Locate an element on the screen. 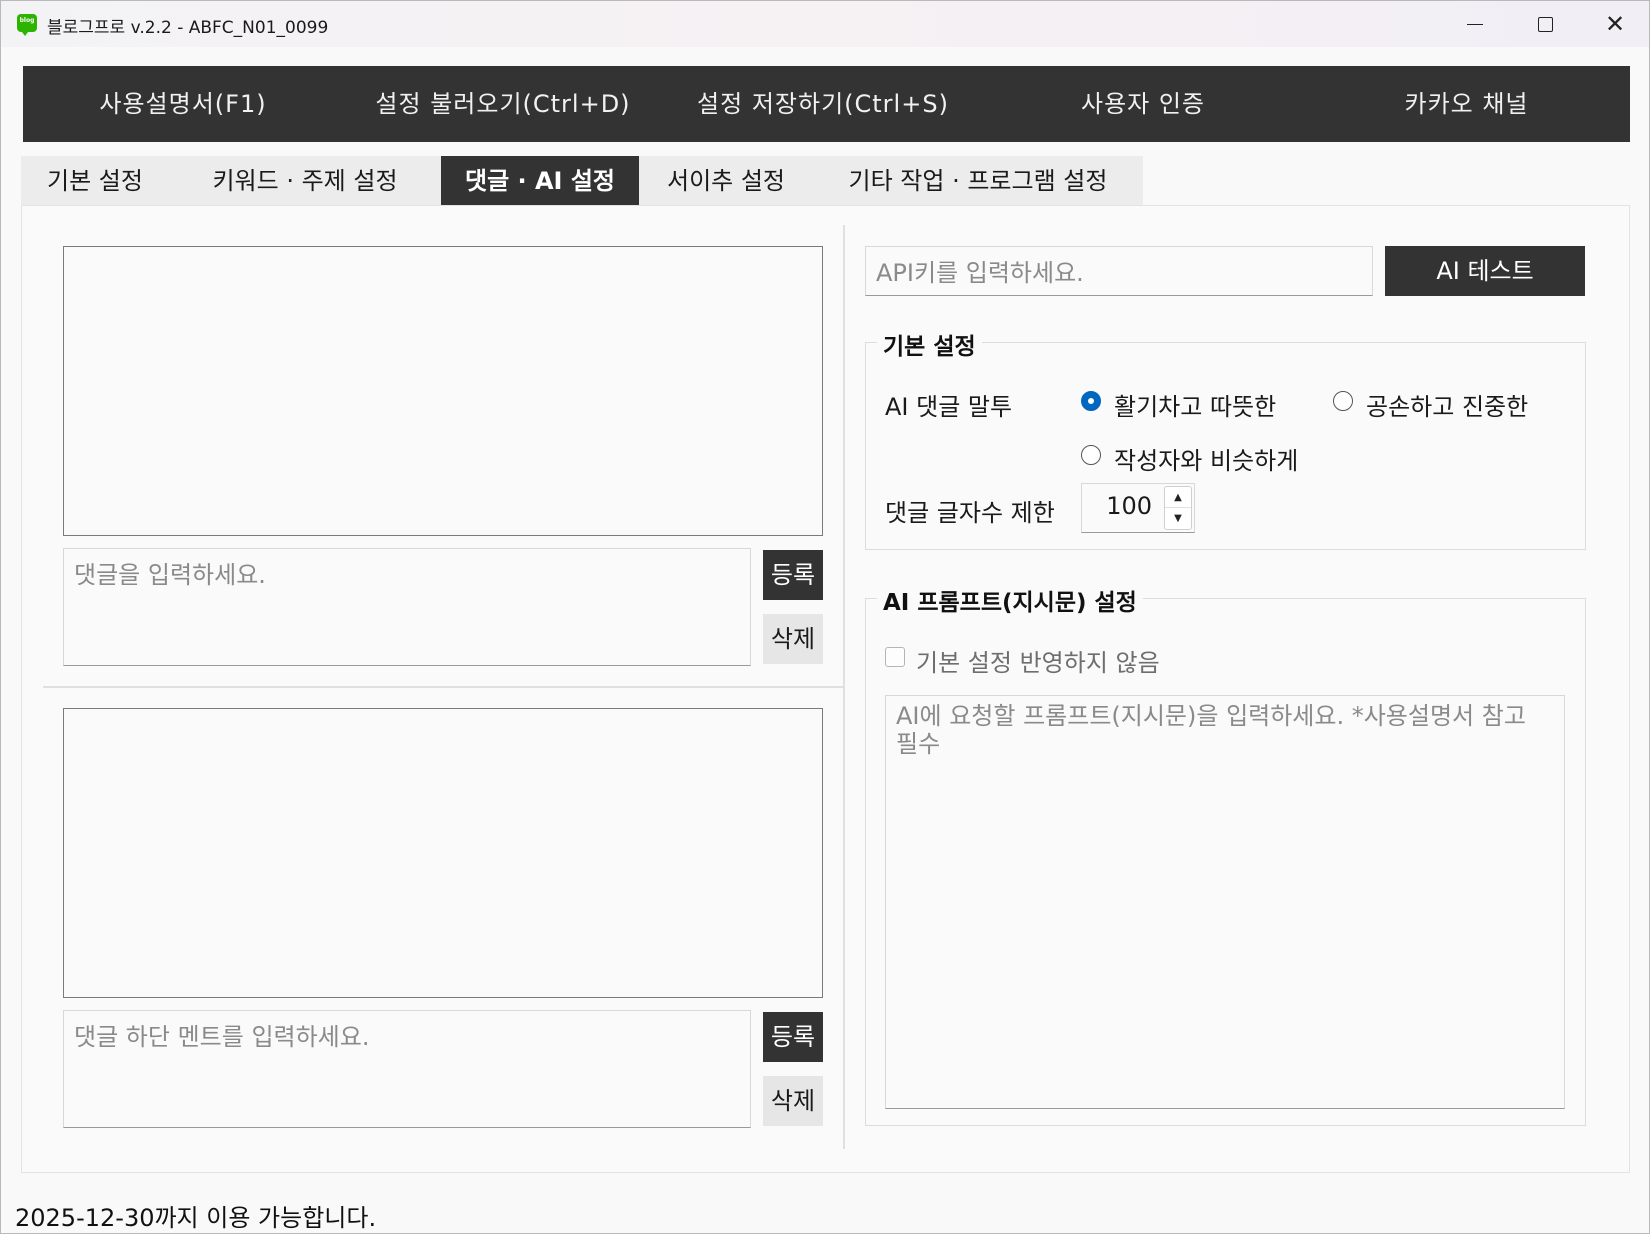  api-key-input: API키를 입력하세요. is located at coordinates (1119, 271).